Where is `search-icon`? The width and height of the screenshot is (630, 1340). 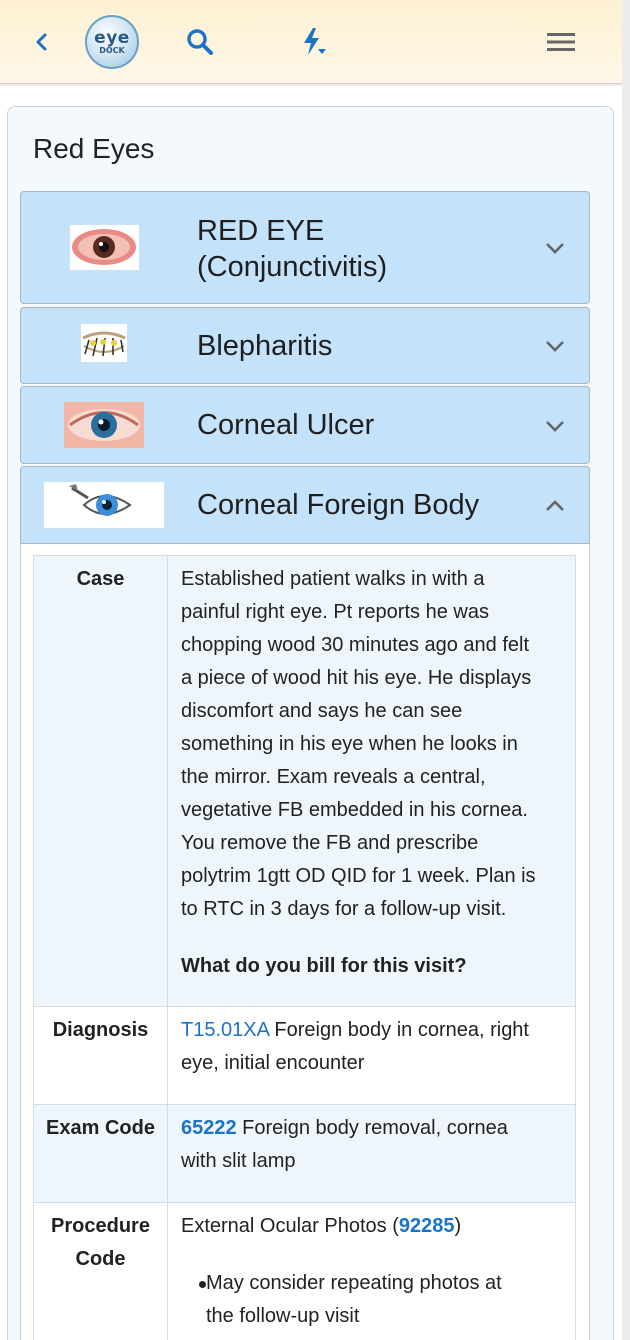 search-icon is located at coordinates (200, 42).